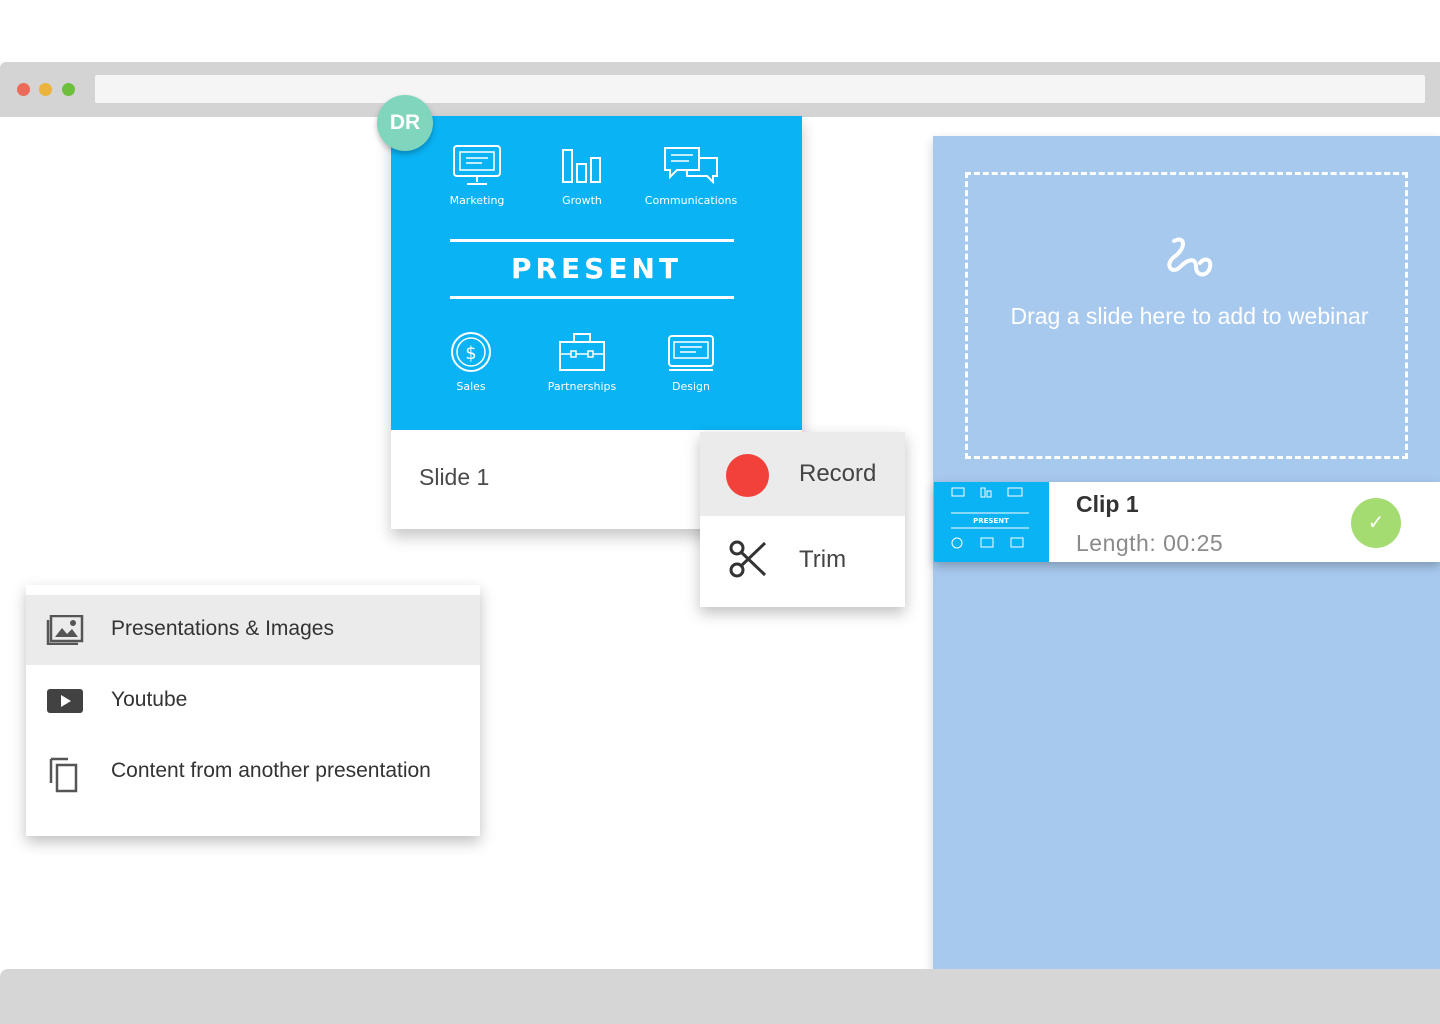 The height and width of the screenshot is (1024, 1440). What do you see at coordinates (477, 165) in the screenshot?
I see `monitor-icon` at bounding box center [477, 165].